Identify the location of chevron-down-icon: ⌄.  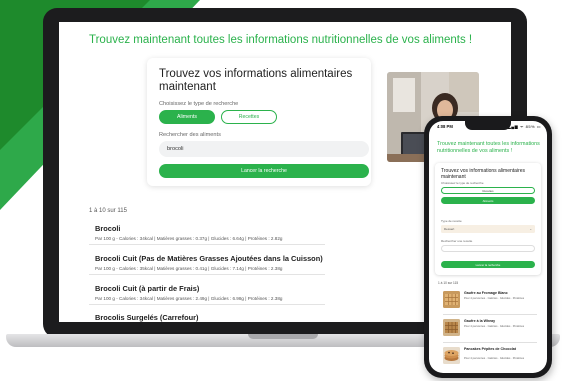
(530, 229).